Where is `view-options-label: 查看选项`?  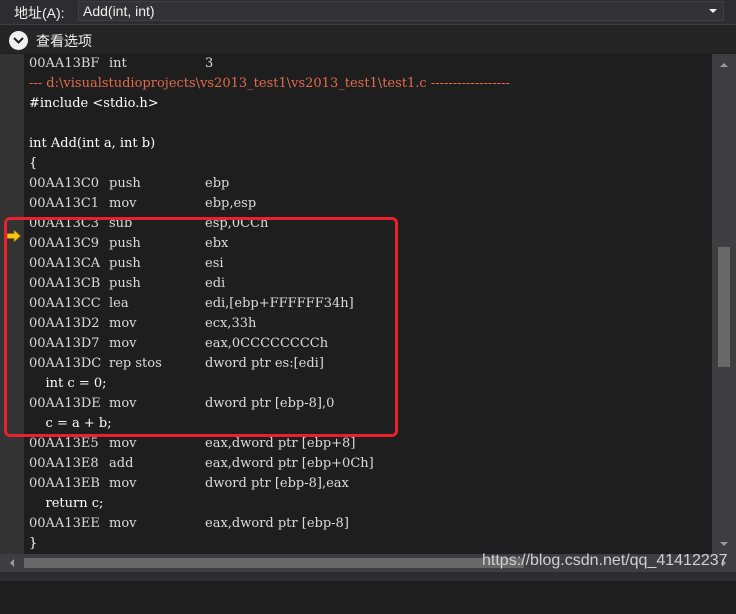
view-options-label: 查看选项 is located at coordinates (64, 41).